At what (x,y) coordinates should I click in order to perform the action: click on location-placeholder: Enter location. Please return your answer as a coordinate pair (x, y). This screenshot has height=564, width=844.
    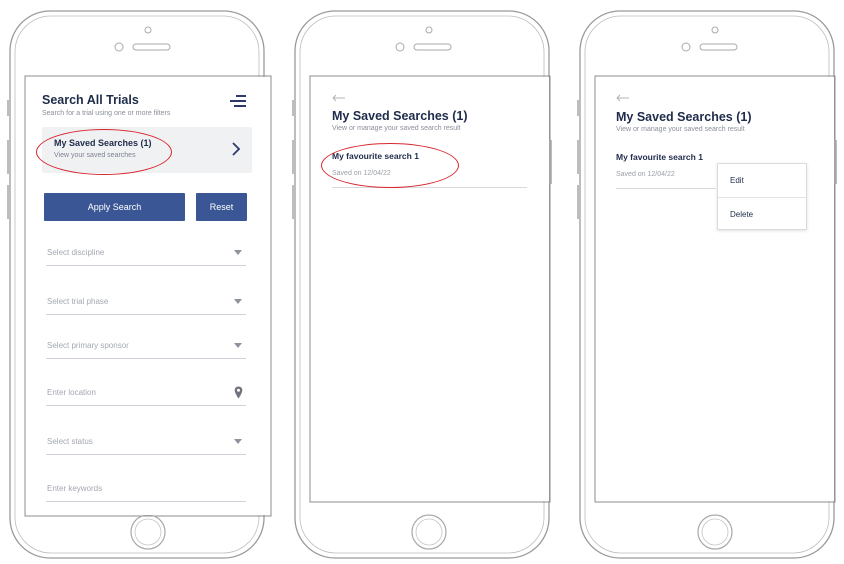
    Looking at the image, I should click on (71, 392).